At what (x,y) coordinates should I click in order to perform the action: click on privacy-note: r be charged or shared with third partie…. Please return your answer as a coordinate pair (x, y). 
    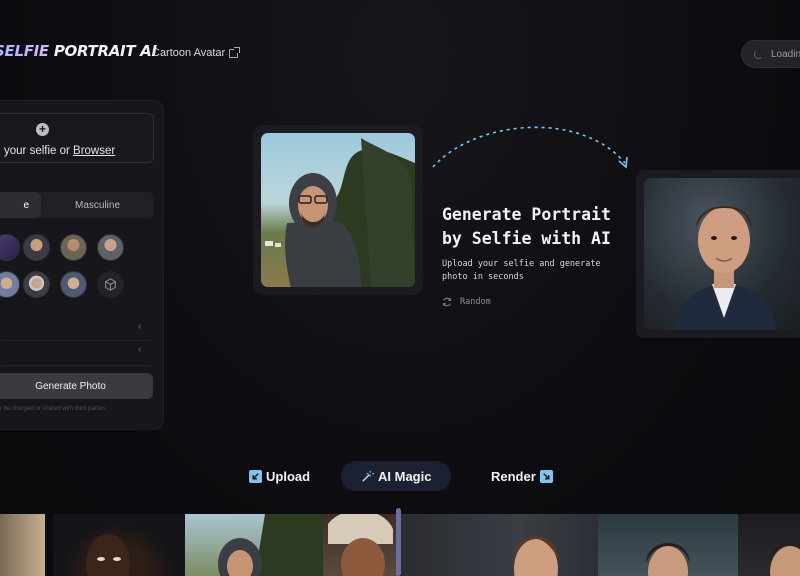
    Looking at the image, I should click on (53, 409).